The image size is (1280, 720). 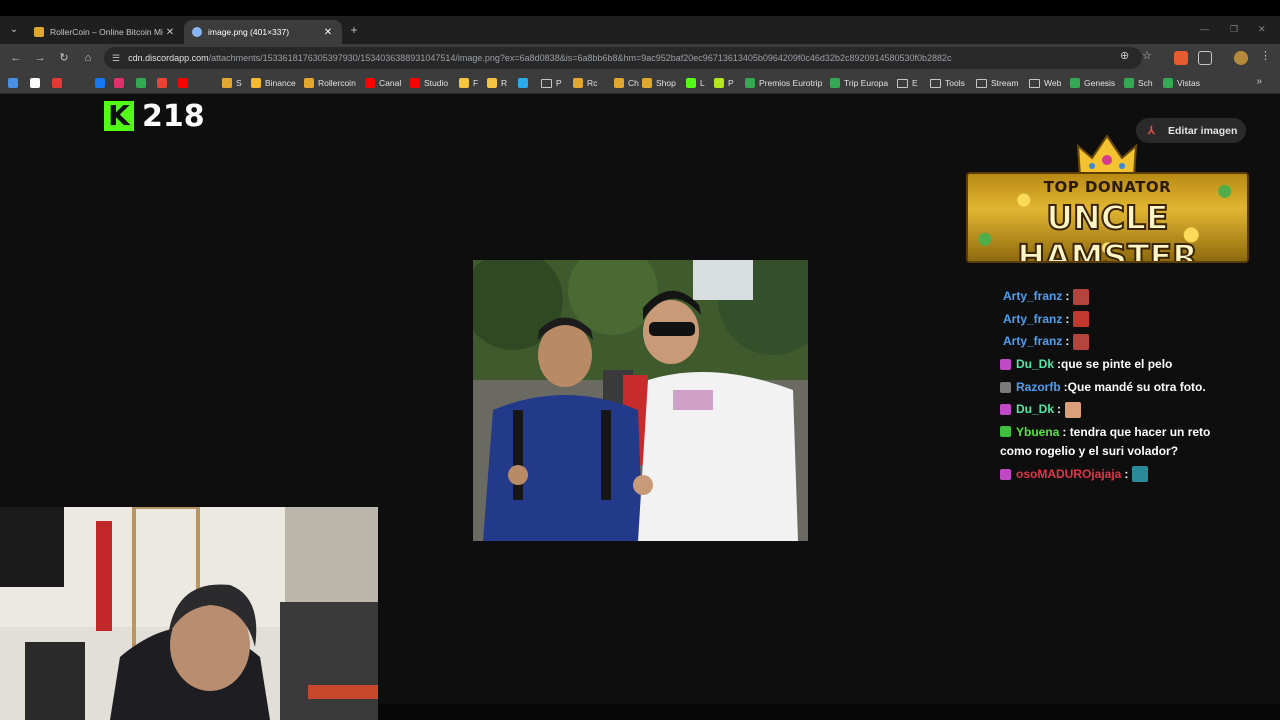 What do you see at coordinates (476, 83) in the screenshot?
I see `bookmark-label: F` at bounding box center [476, 83].